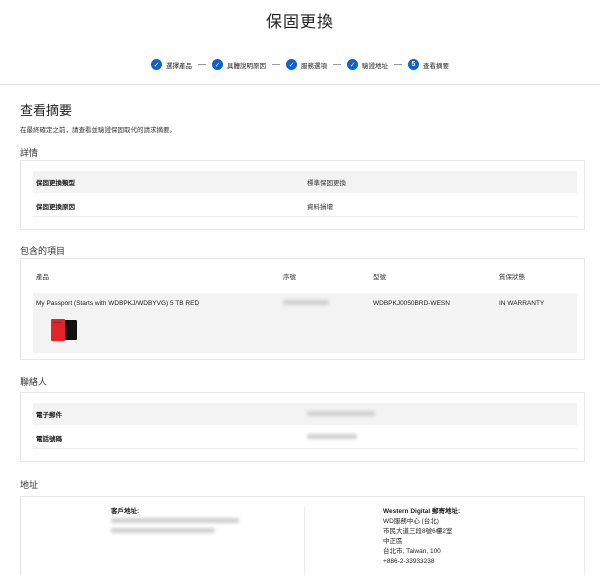 The image size is (600, 575). I want to click on detail-row-type: 保固更換類型 標準保固更換, so click(305, 182).